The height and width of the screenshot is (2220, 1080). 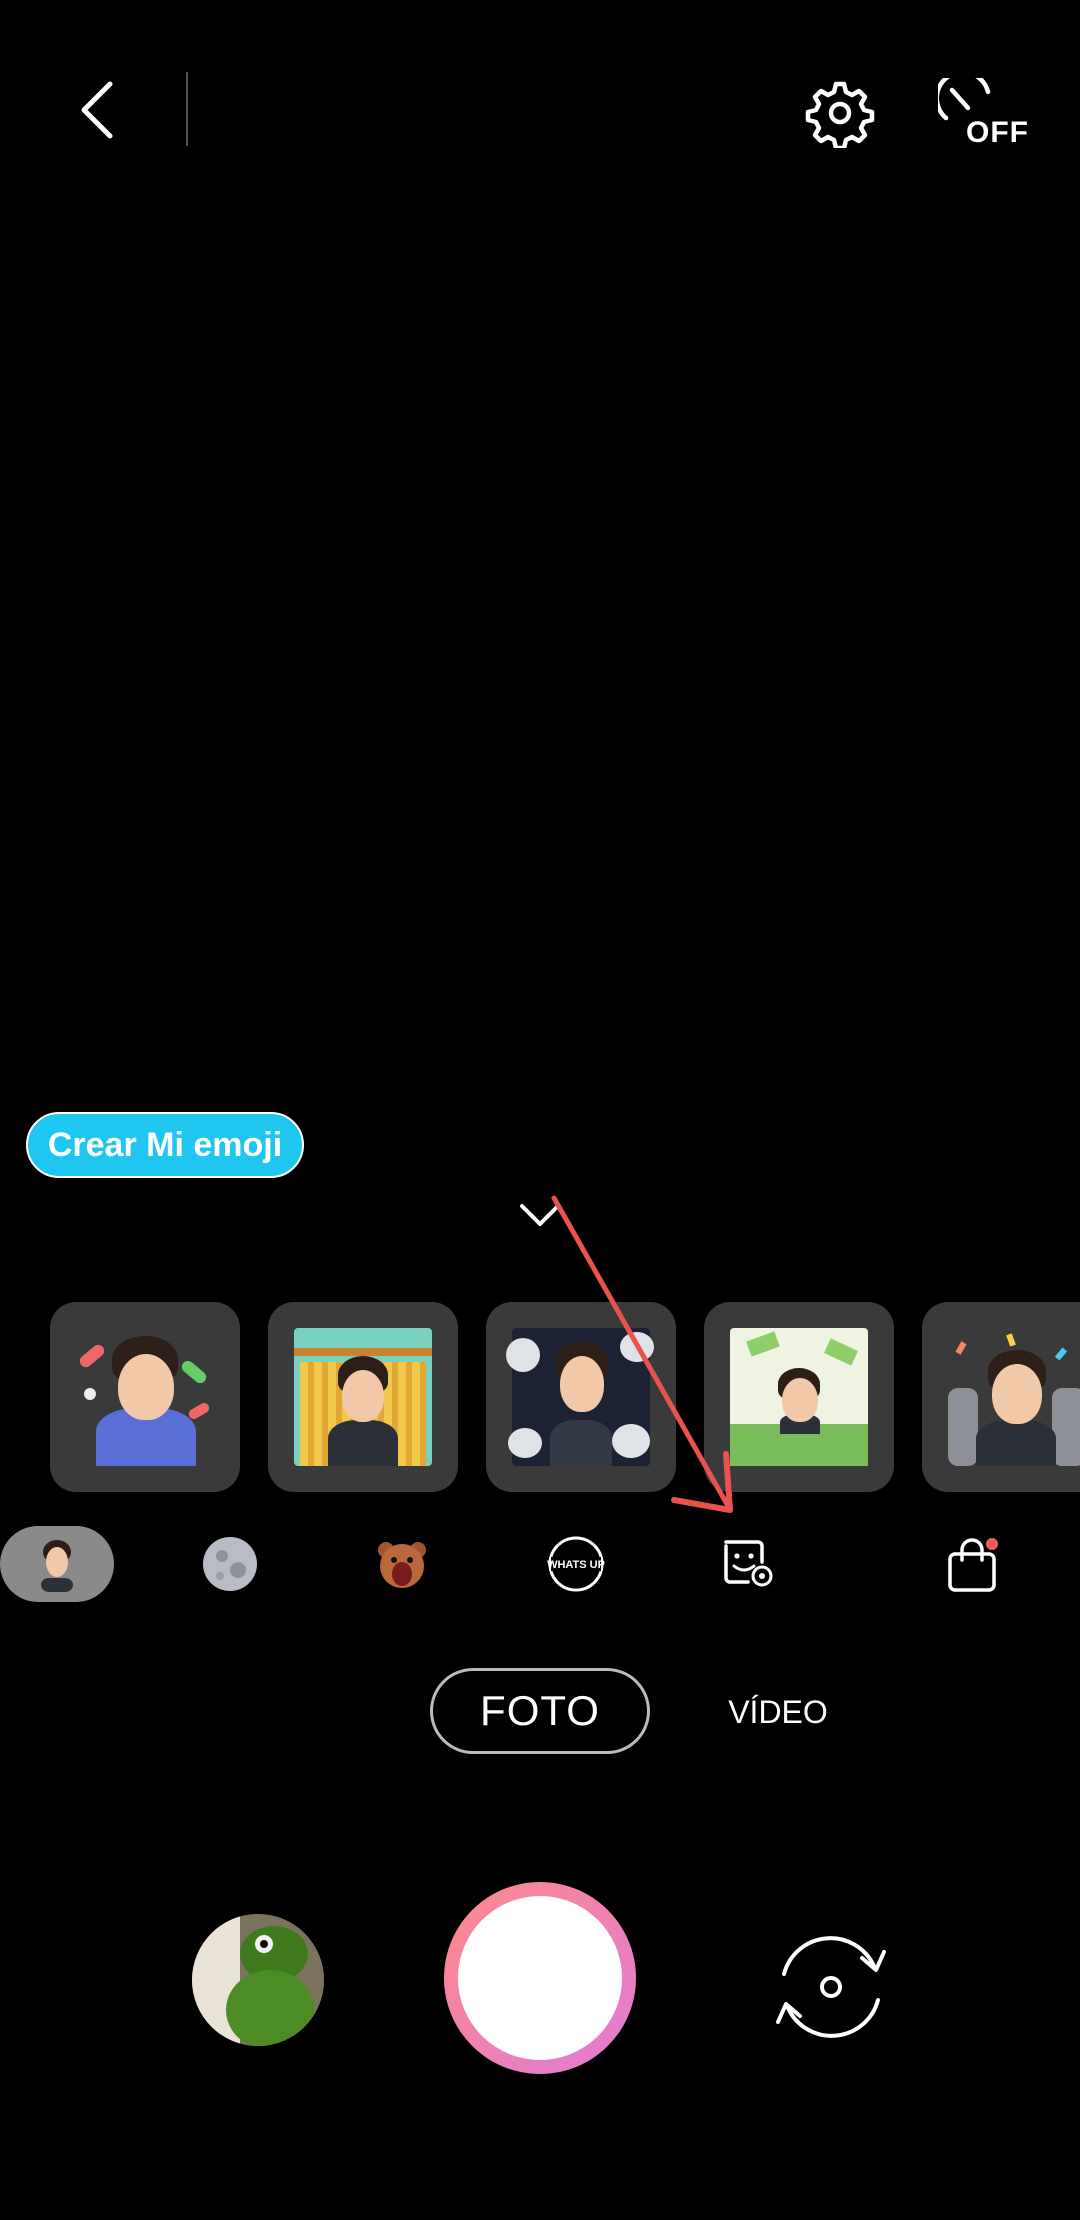 I want to click on sticker-celebrate, so click(x=1001, y=1397).